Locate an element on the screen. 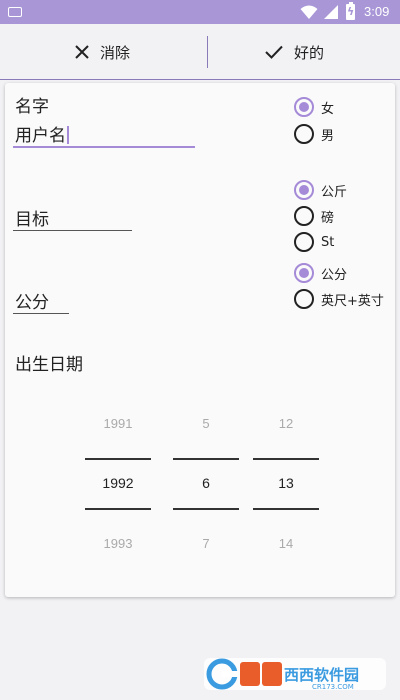 The image size is (400, 700). height-input: 公分 is located at coordinates (32, 300).